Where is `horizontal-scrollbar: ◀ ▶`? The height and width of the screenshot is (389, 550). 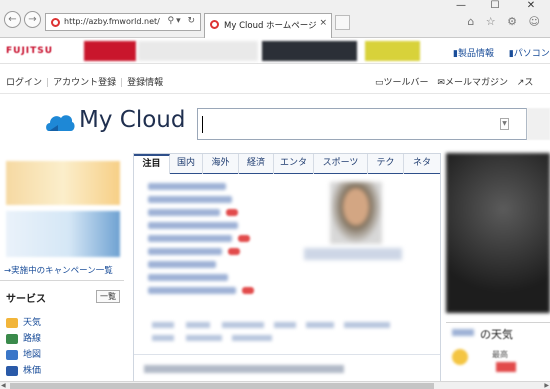 horizontal-scrollbar: ◀ ▶ is located at coordinates (275, 385).